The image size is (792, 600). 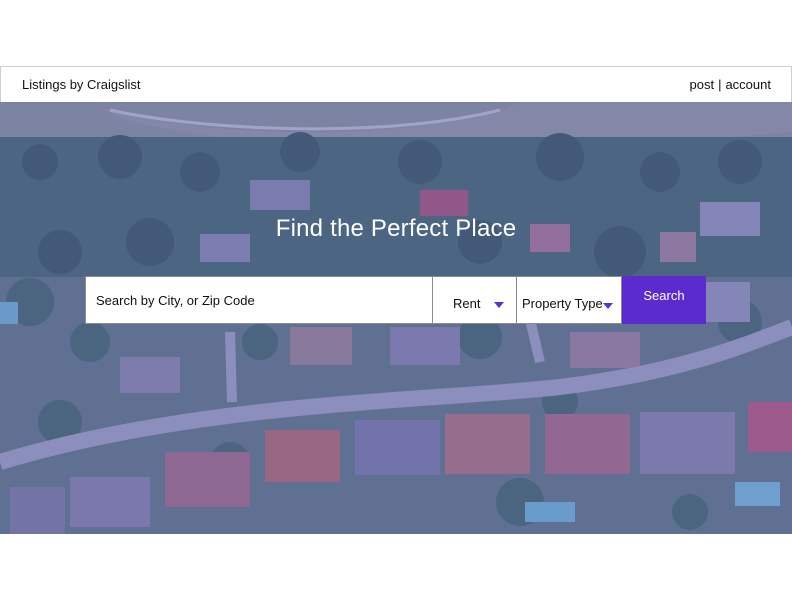 I want to click on account-link: account, so click(x=748, y=84).